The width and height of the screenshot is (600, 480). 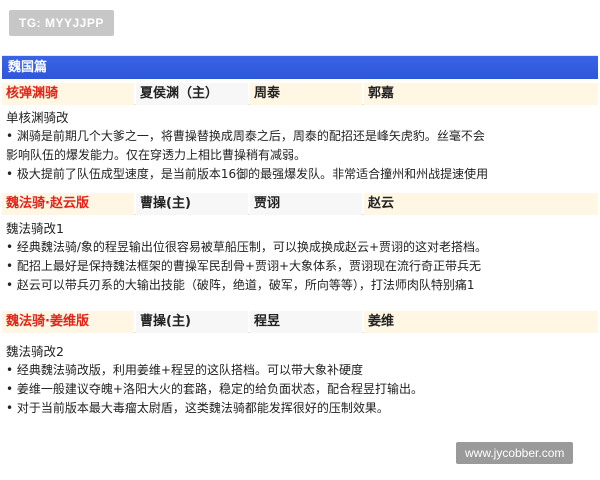 What do you see at coordinates (214, 389) in the screenshot?
I see `bullet-text: • 姜维一般建议夺魄+洛阳大火的套路，稳定的给负面状态，配合程昱打输出。` at bounding box center [214, 389].